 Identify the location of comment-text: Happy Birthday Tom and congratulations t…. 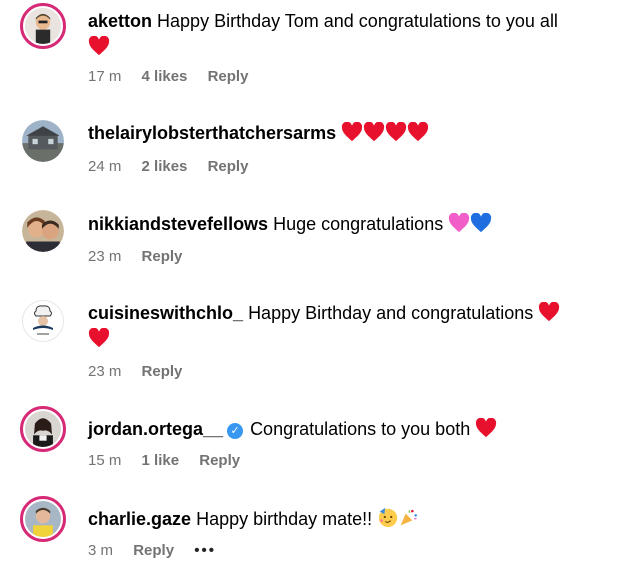
(357, 21).